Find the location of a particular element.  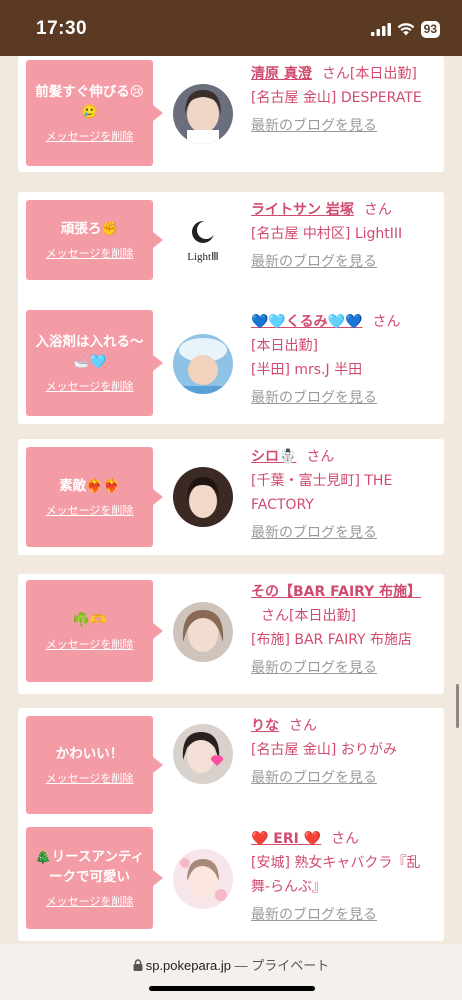

store-name: [名古屋 中村区] LightIII is located at coordinates (327, 234).